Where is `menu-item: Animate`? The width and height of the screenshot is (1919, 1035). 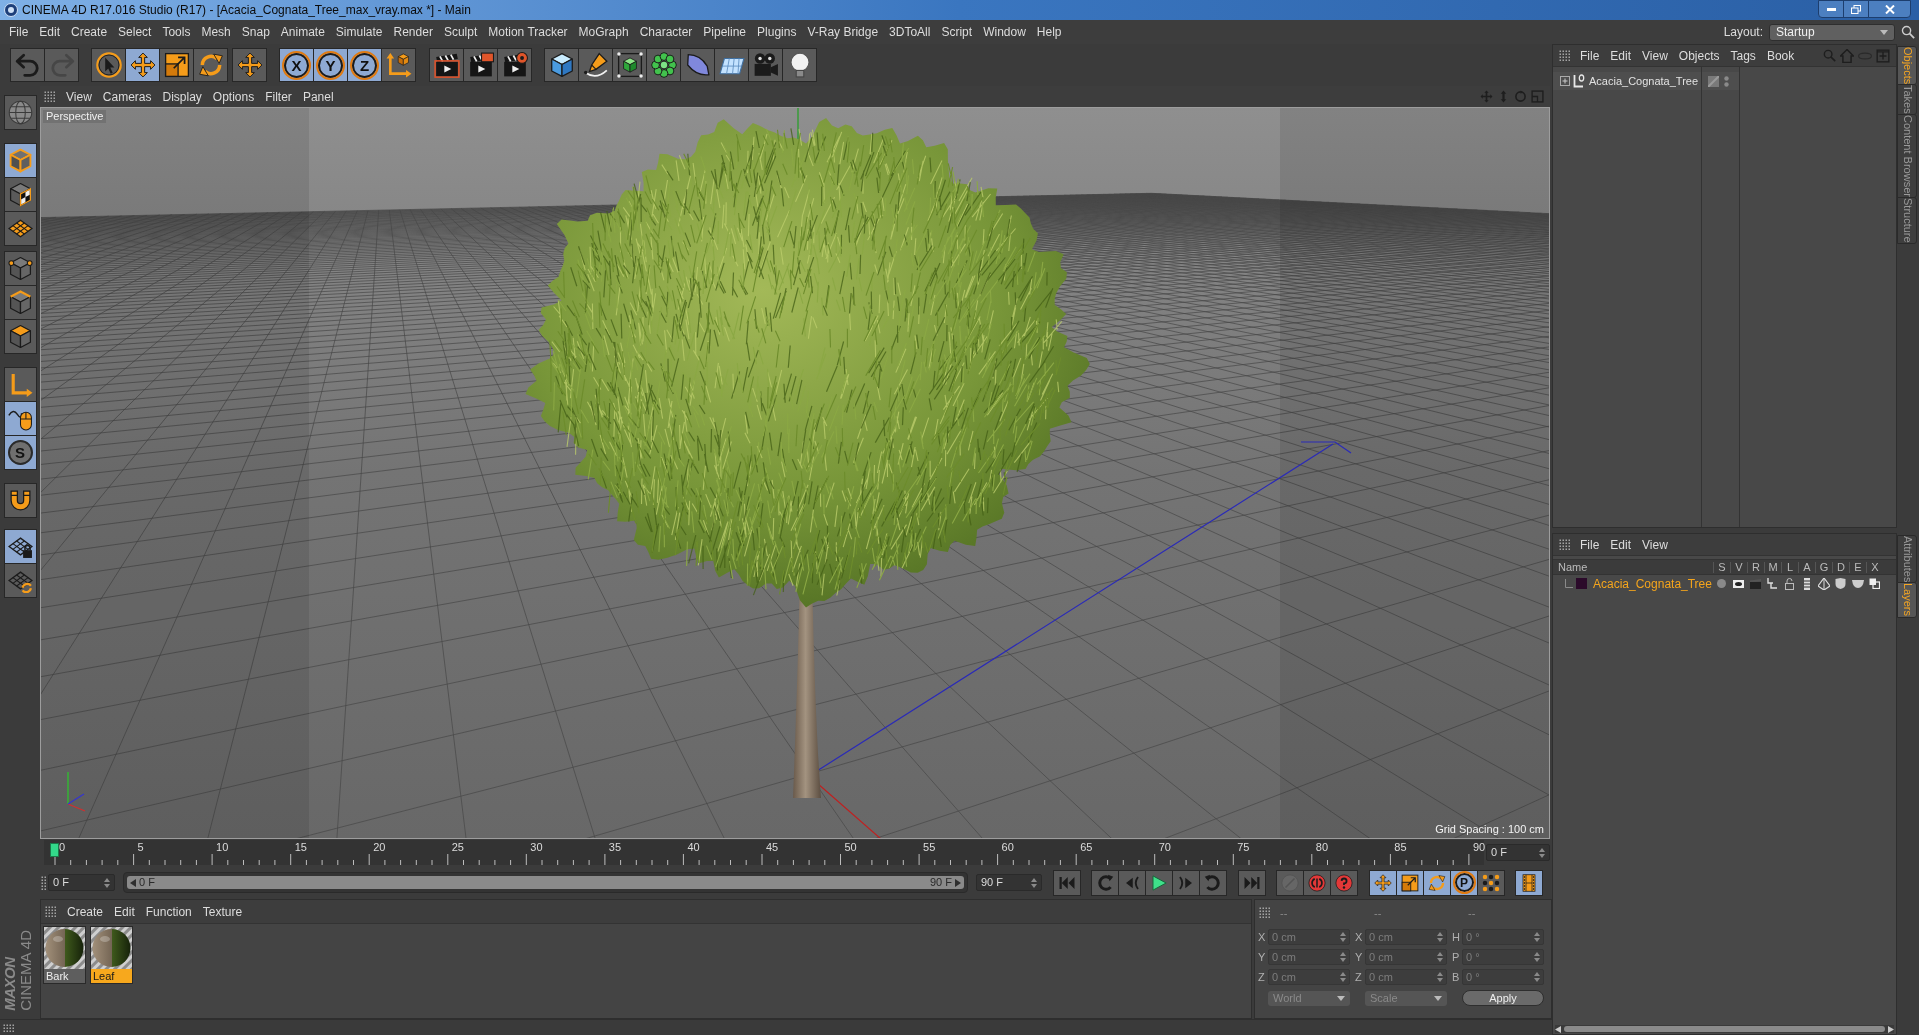
menu-item: Animate is located at coordinates (302, 32).